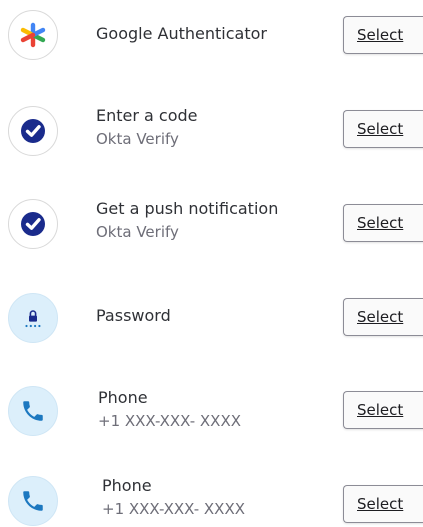 This screenshot has height=527, width=423. I want to click on authenticator-row-okta-code: Enter a code Okta Verify Select, so click(211, 130).